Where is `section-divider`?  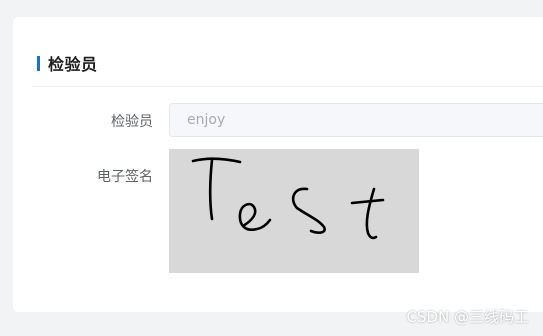 section-divider is located at coordinates (287, 86).